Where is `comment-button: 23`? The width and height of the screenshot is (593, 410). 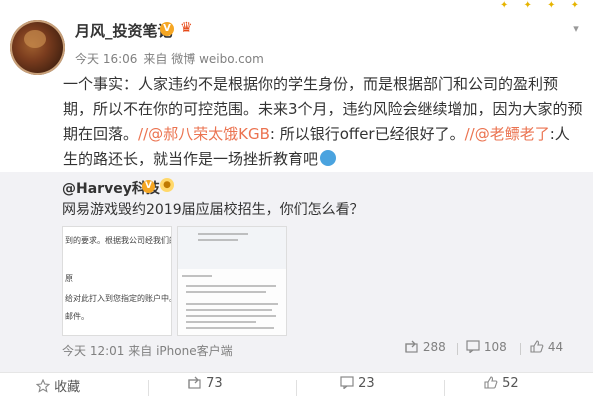
comment-button: 23 is located at coordinates (357, 383).